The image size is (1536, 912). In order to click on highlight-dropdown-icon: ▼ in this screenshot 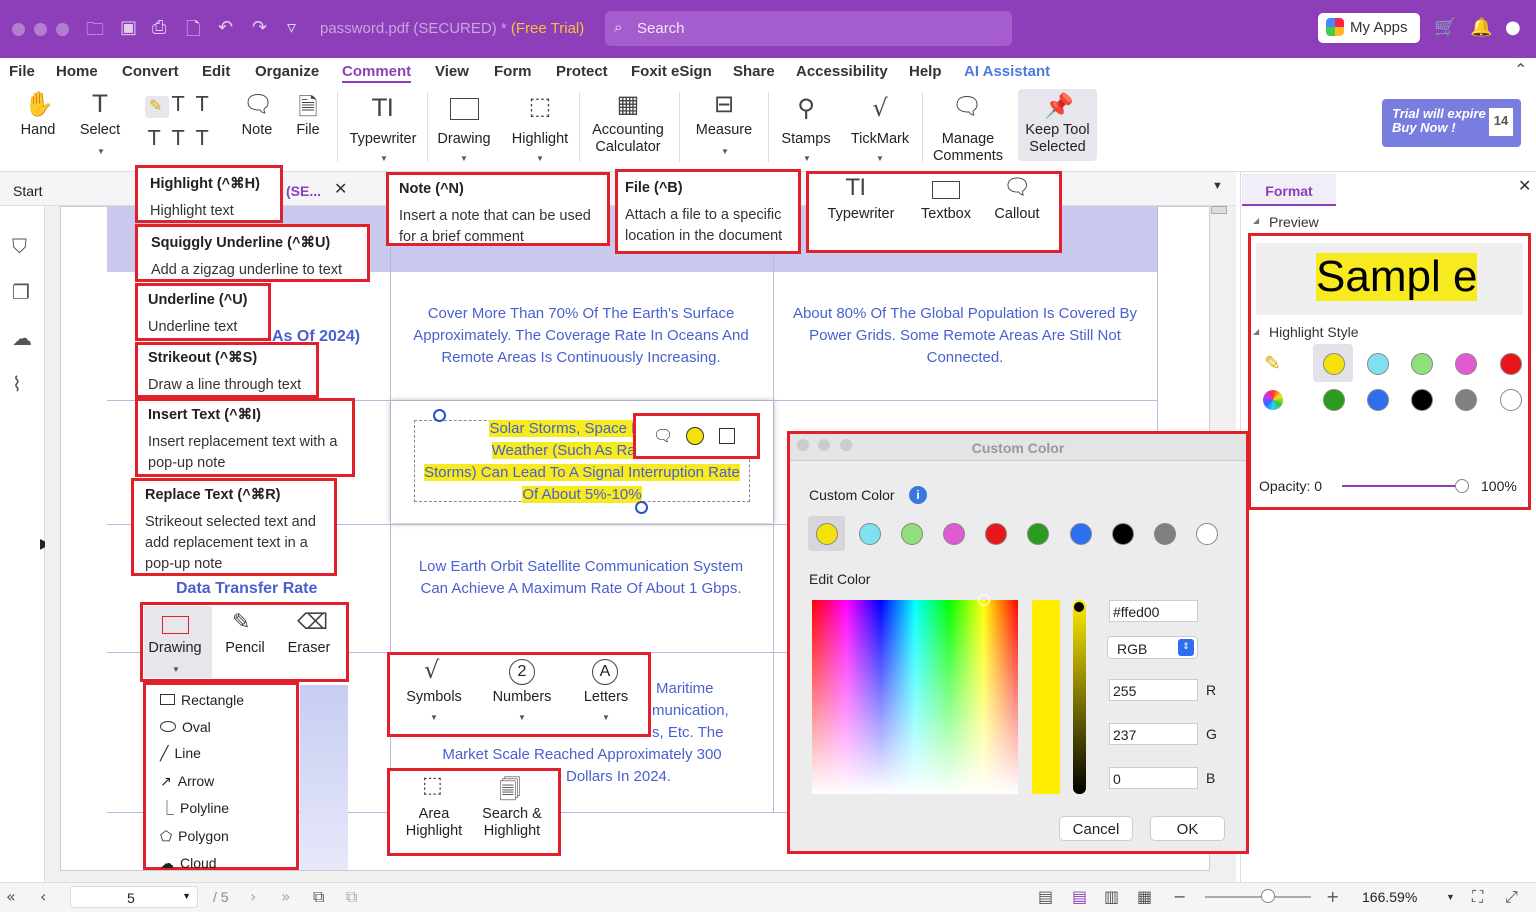, I will do `click(540, 158)`.